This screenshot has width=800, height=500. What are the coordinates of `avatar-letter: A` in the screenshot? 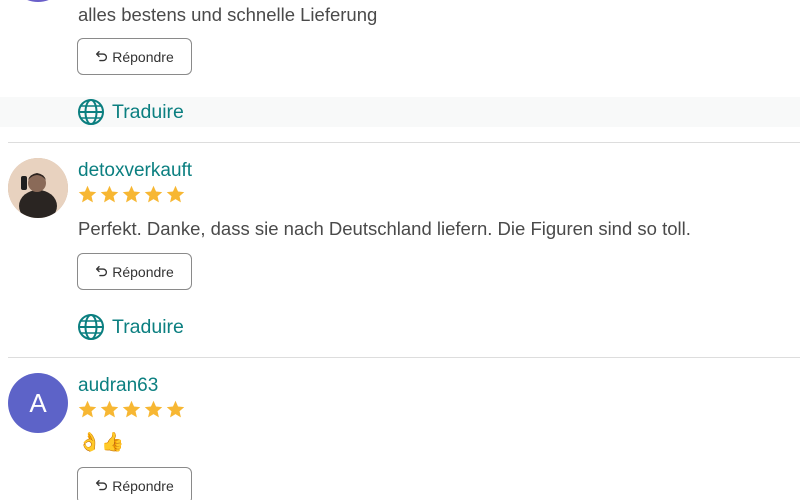 It's located at (38, 402).